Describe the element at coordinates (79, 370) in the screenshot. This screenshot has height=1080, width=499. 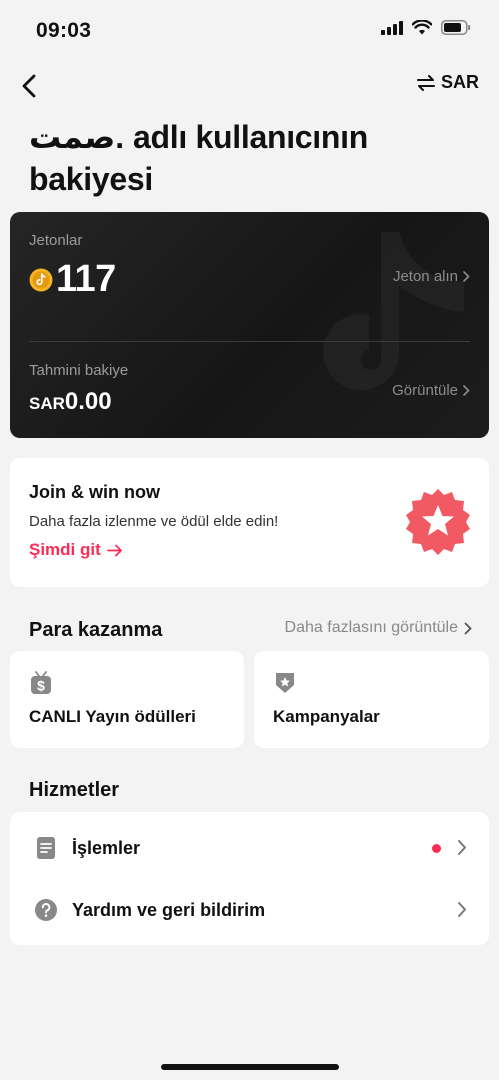
I see `estimated-balance-label: Tahmini bakiye` at that location.